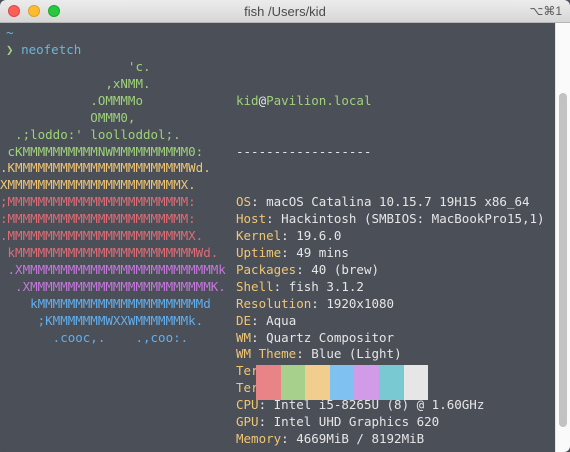 The width and height of the screenshot is (570, 452). Describe the element at coordinates (356, 422) in the screenshot. I see `info-value: Intel UHD Graphics 620` at that location.